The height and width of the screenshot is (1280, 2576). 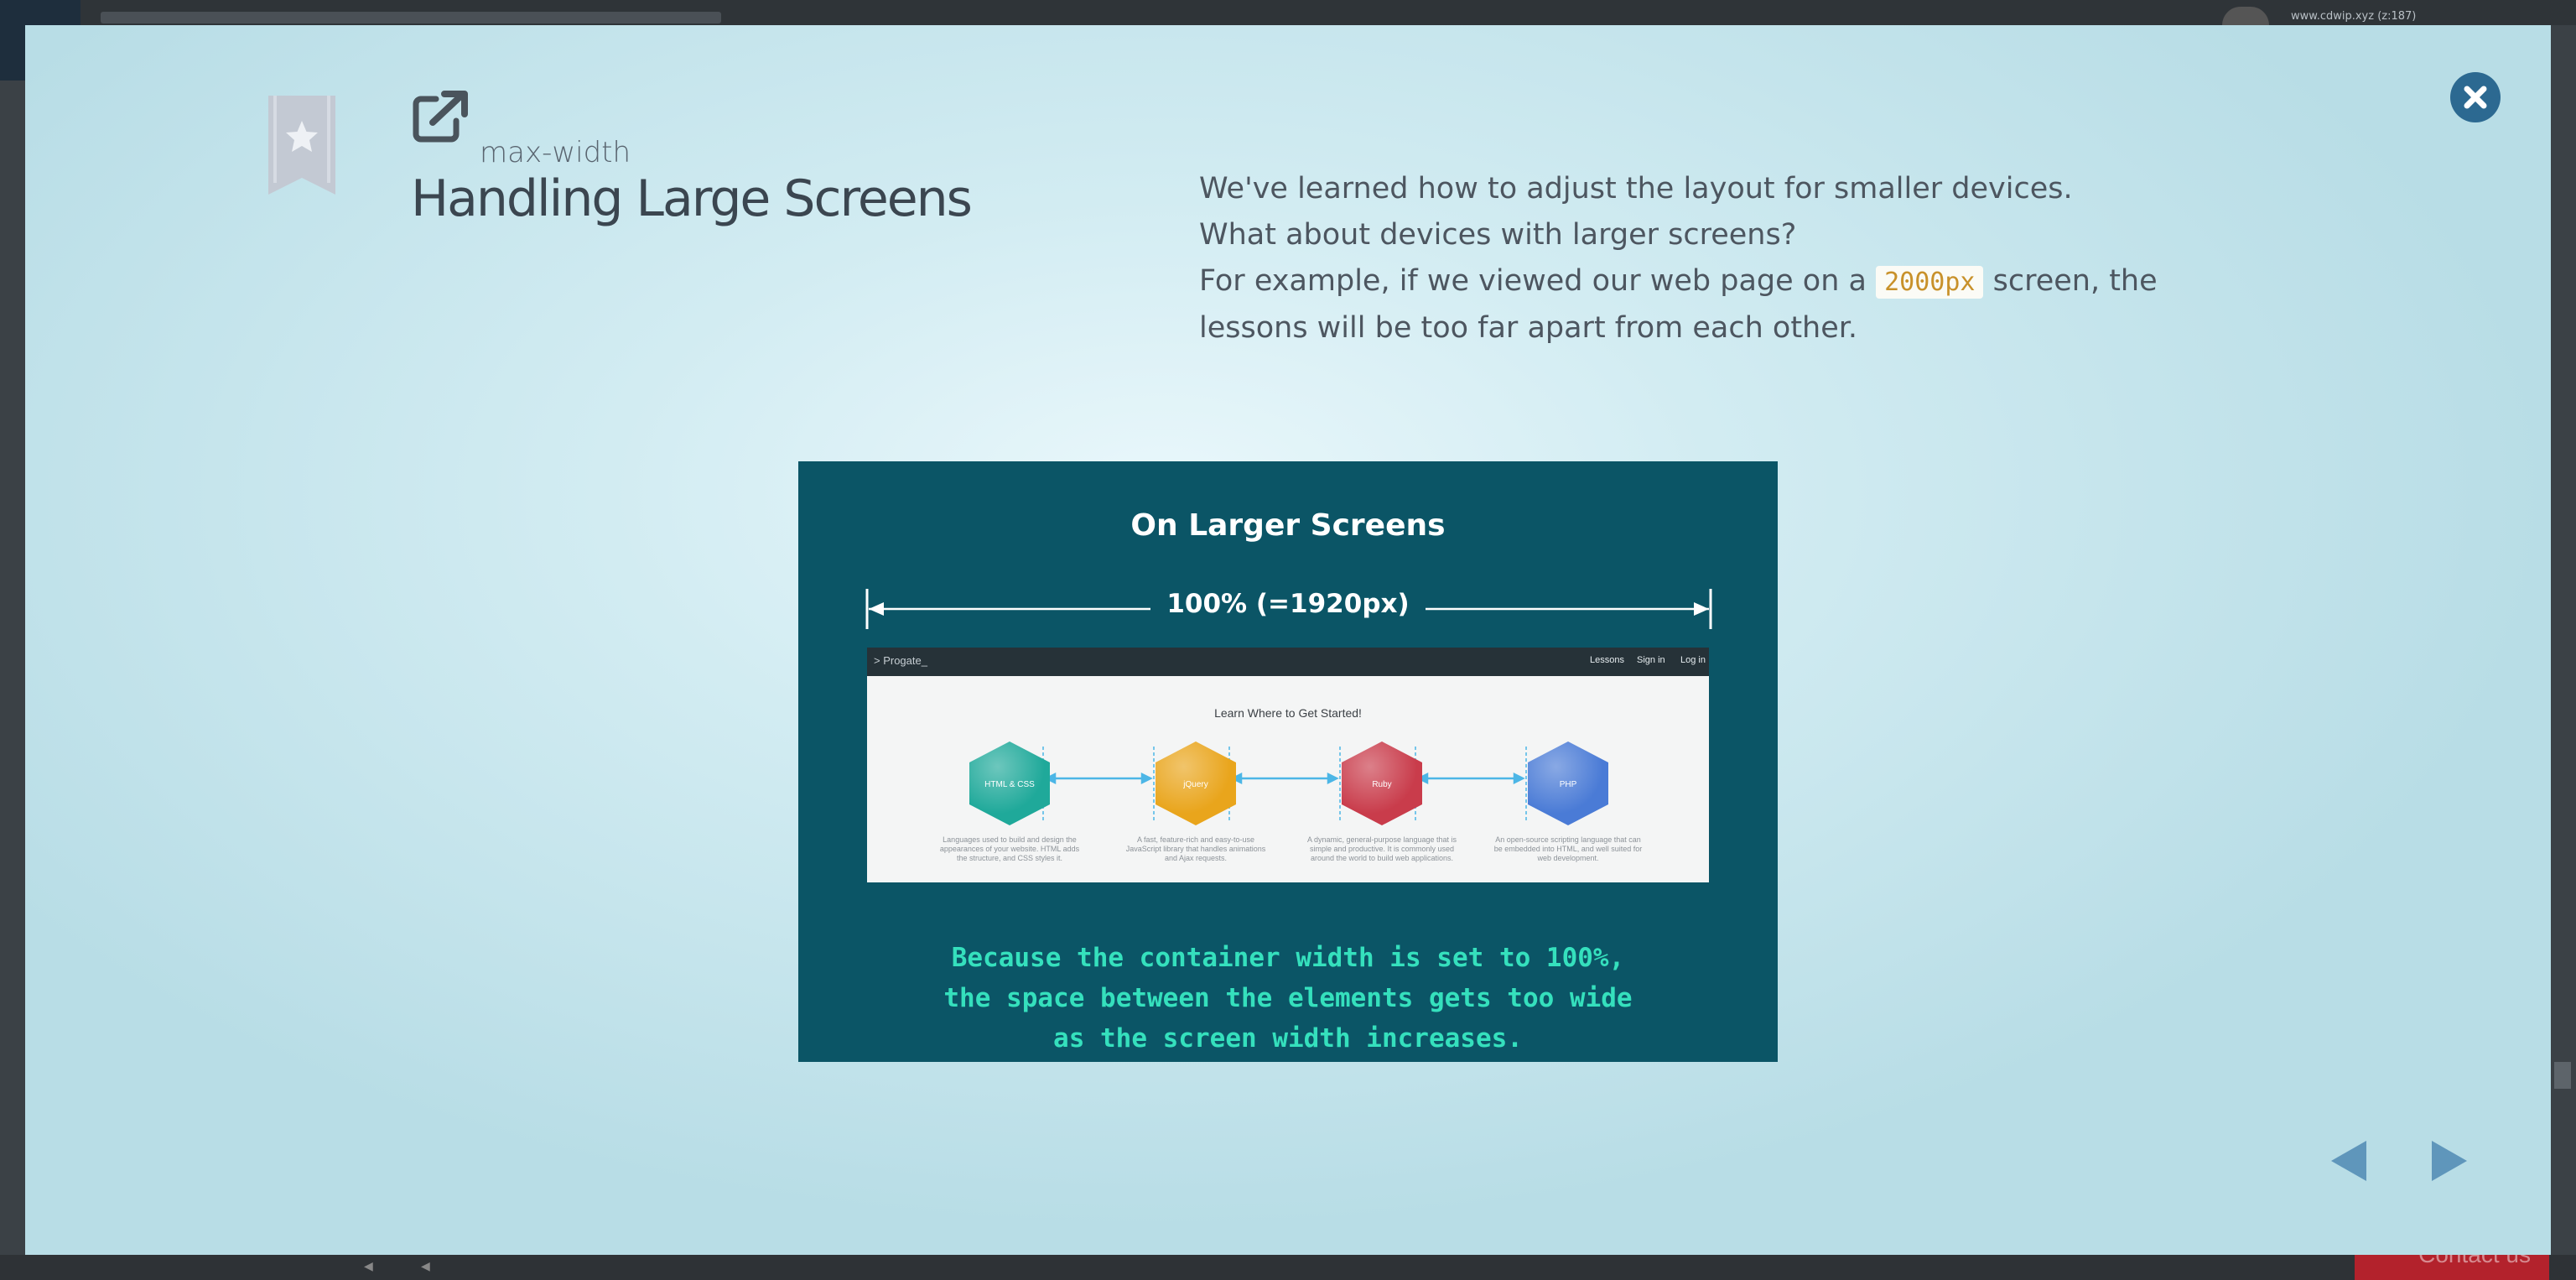 I want to click on background-account-email: www.cdwip.xyz (z:187), so click(x=2354, y=16).